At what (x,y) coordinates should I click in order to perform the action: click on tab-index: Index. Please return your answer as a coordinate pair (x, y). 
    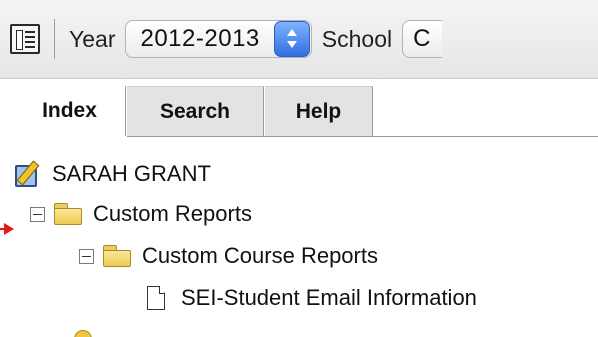
    Looking at the image, I should click on (70, 111).